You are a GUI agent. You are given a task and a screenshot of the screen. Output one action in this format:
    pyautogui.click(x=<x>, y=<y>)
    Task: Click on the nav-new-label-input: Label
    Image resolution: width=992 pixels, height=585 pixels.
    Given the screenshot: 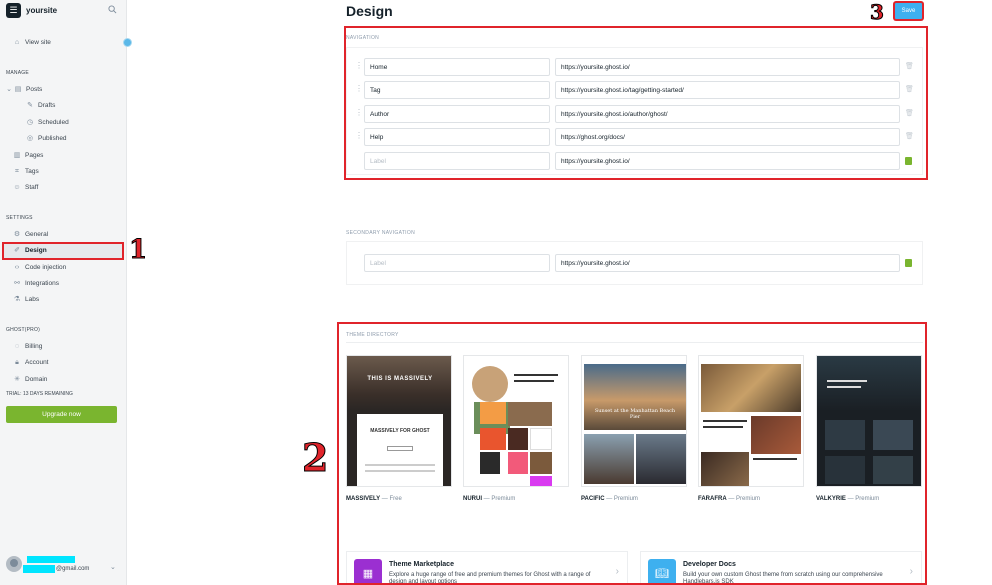 What is the action you would take?
    pyautogui.click(x=457, y=161)
    